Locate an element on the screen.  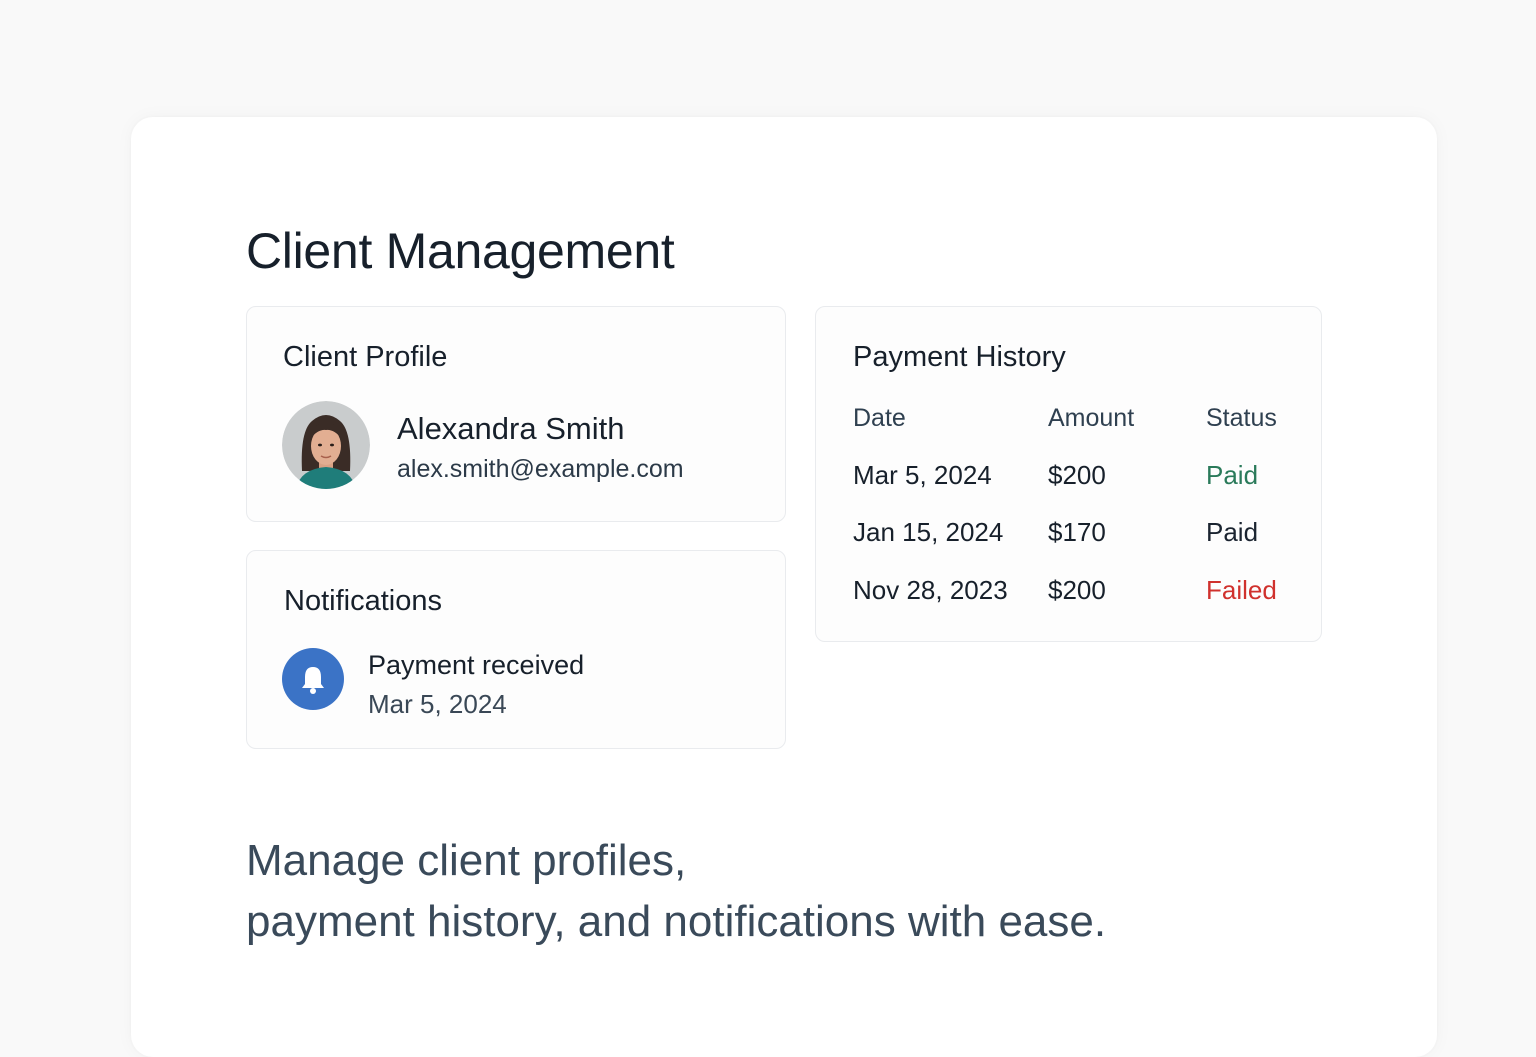
client-email: alex.smith@example.com is located at coordinates (540, 469).